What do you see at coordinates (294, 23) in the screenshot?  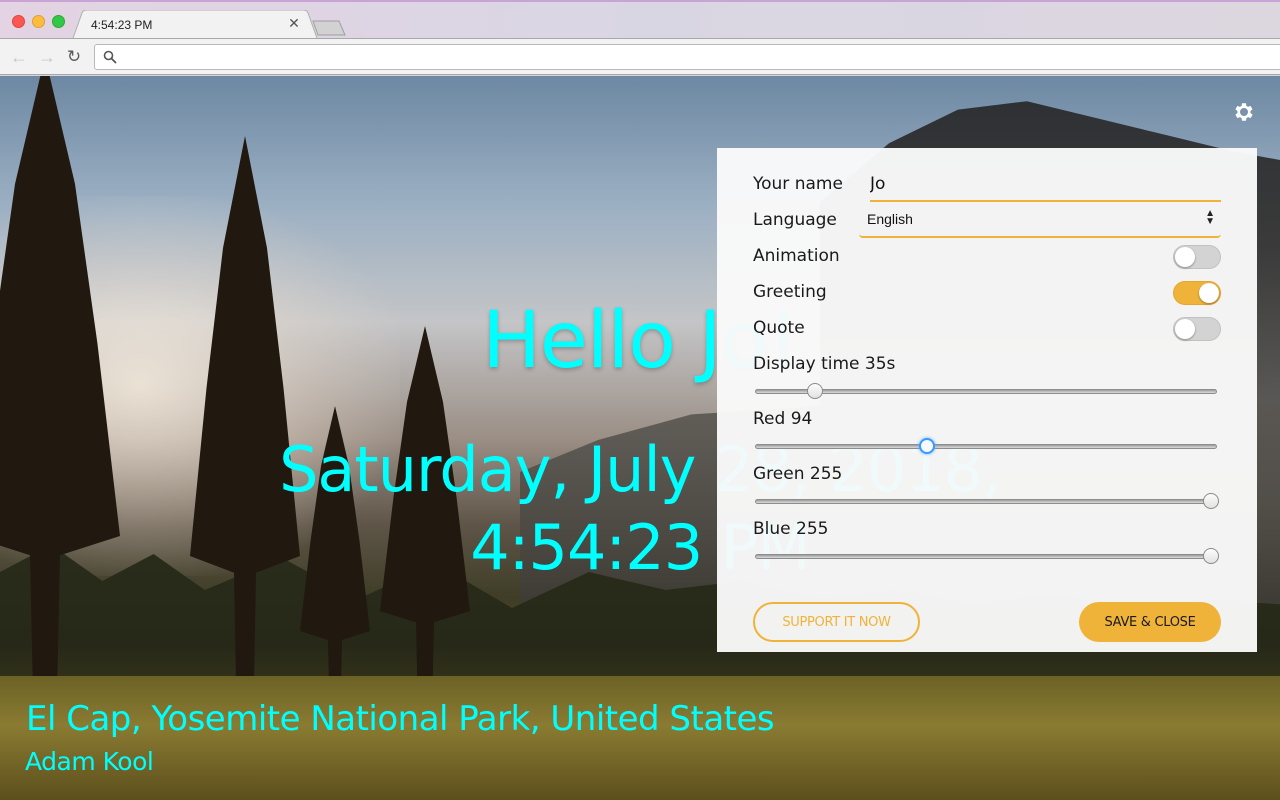 I see `close-tab-icon: ✕` at bounding box center [294, 23].